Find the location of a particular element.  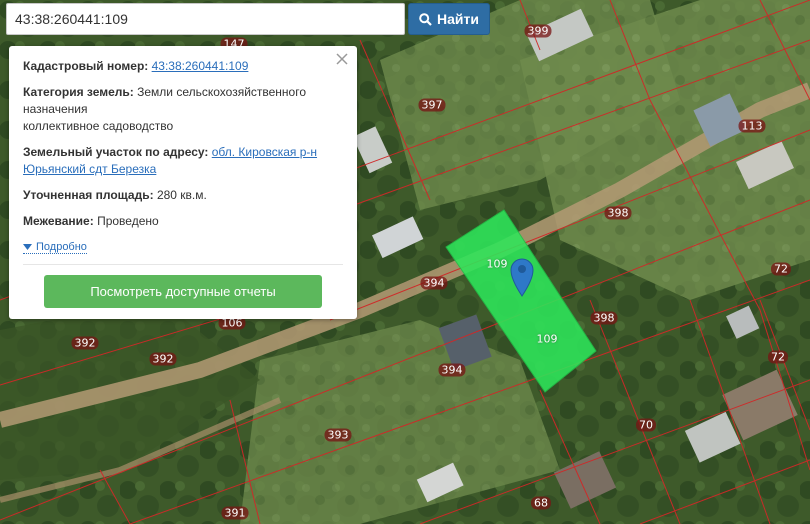

cadastral-link: 43:38:260441:109 is located at coordinates (200, 66).